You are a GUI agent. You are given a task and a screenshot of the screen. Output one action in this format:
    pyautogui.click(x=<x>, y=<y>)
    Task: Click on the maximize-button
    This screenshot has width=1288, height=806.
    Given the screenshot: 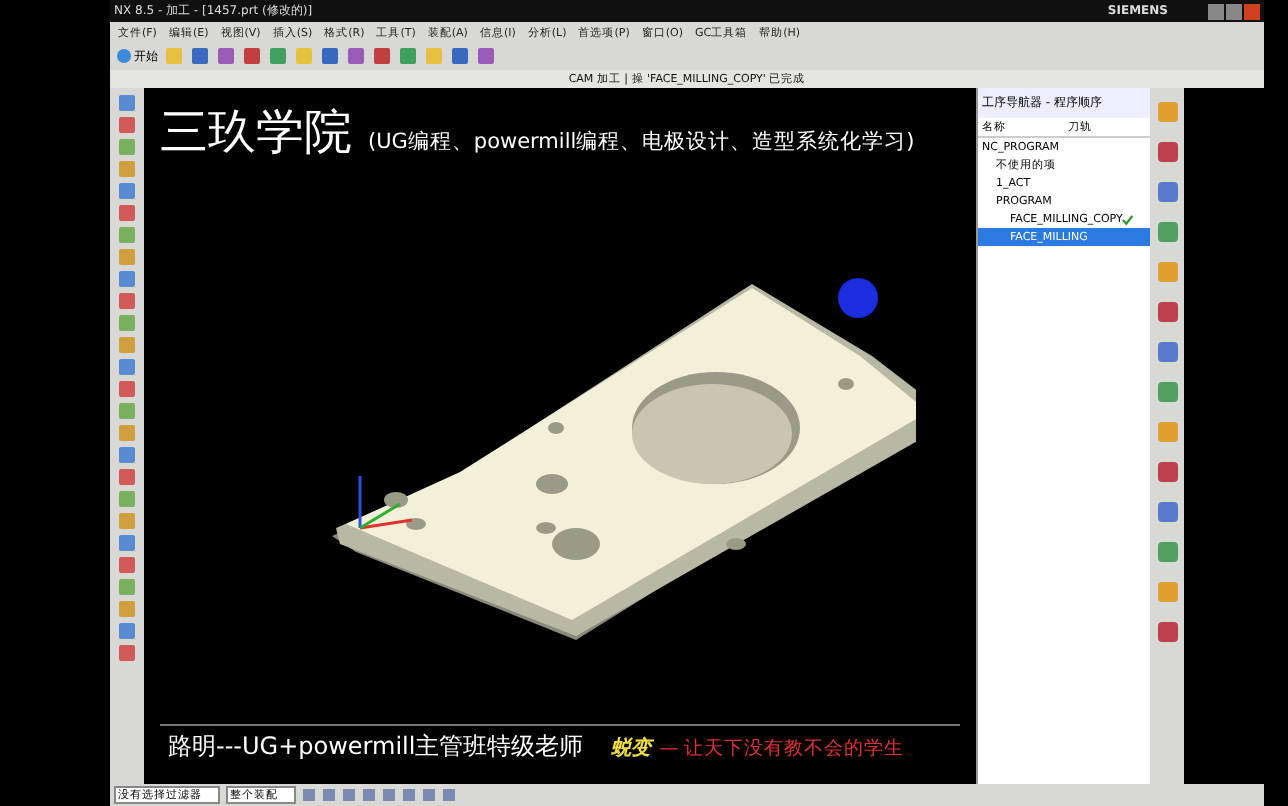 What is the action you would take?
    pyautogui.click(x=1234, y=11)
    